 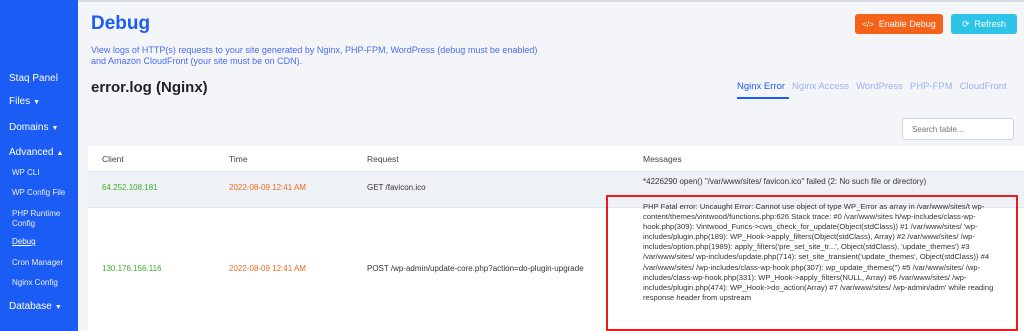 I want to click on client-ip: 64.252.108.181, so click(x=130, y=187).